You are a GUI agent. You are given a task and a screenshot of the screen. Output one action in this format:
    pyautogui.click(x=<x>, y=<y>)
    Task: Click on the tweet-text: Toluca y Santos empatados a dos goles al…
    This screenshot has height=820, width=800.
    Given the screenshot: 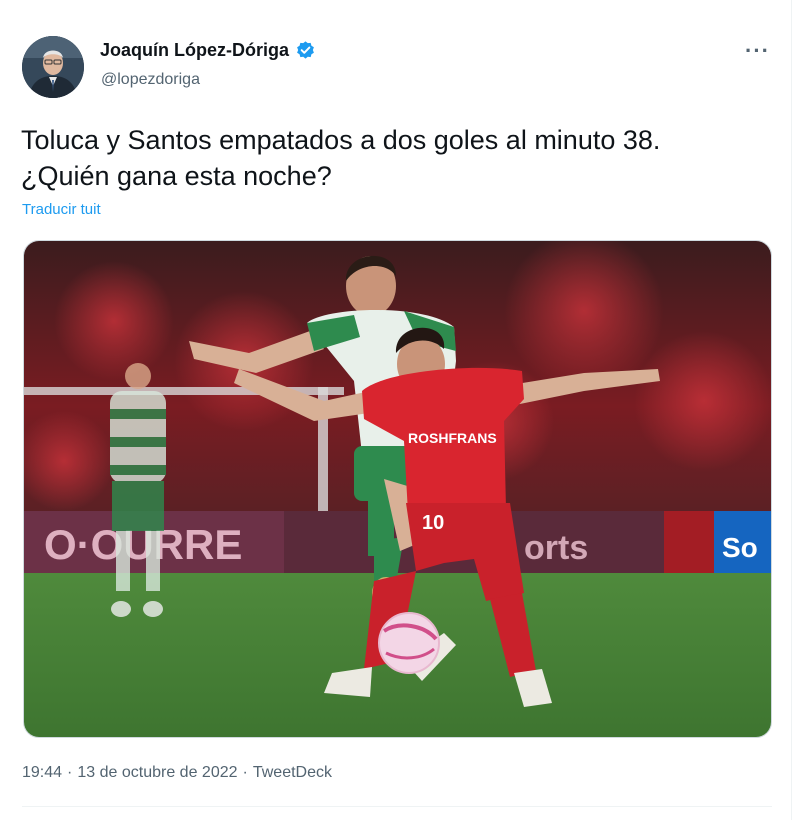 What is the action you would take?
    pyautogui.click(x=341, y=158)
    